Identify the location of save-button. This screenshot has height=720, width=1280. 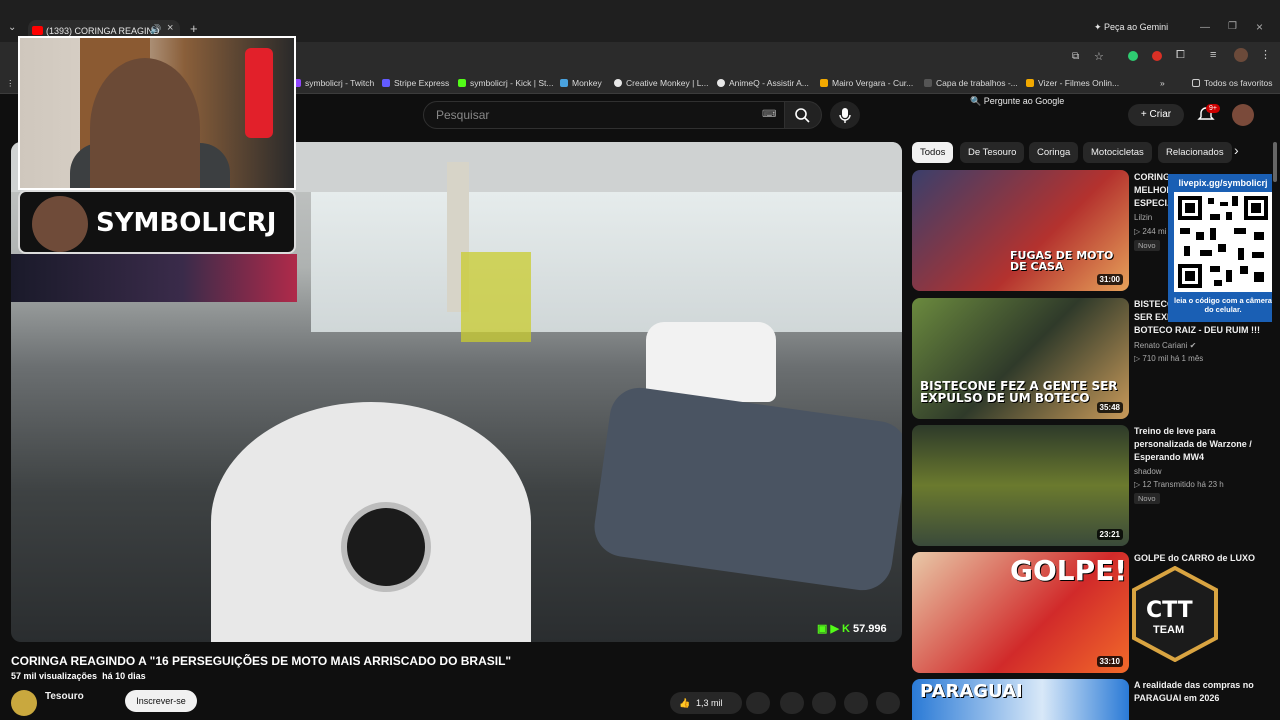
(856, 703).